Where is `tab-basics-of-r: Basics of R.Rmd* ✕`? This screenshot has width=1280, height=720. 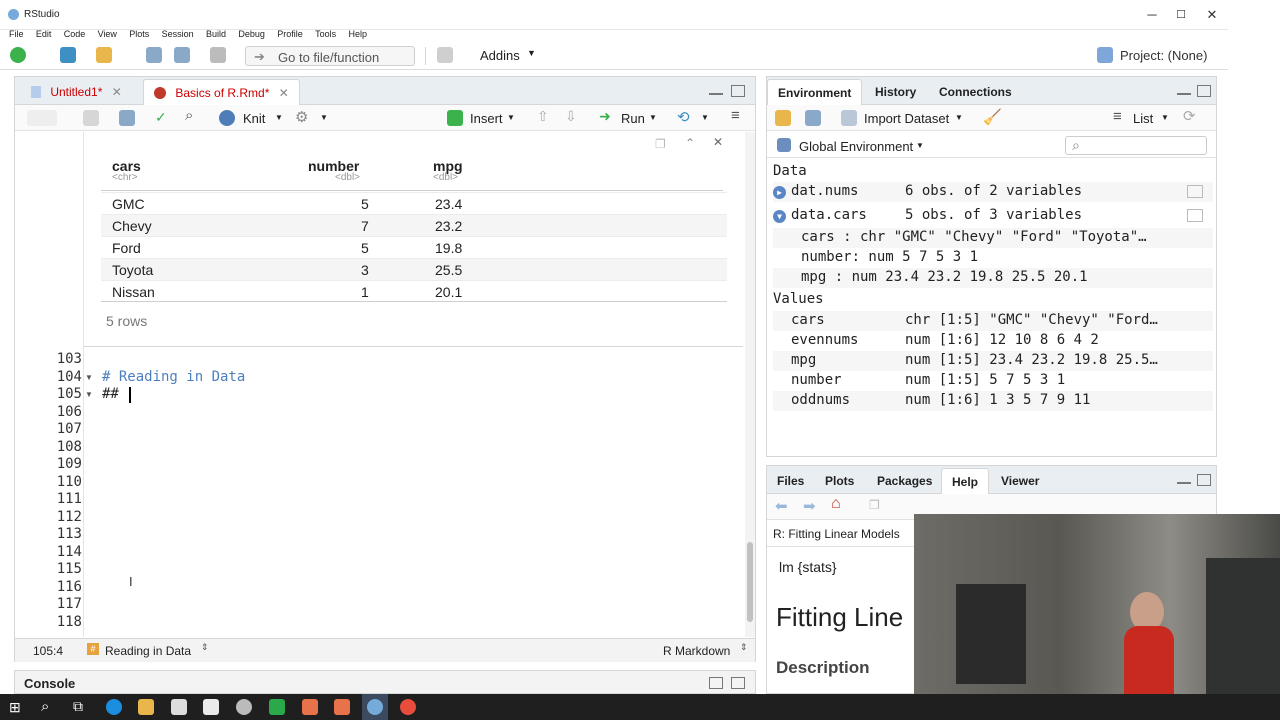
tab-basics-of-r: Basics of R.Rmd* ✕ is located at coordinates (221, 92).